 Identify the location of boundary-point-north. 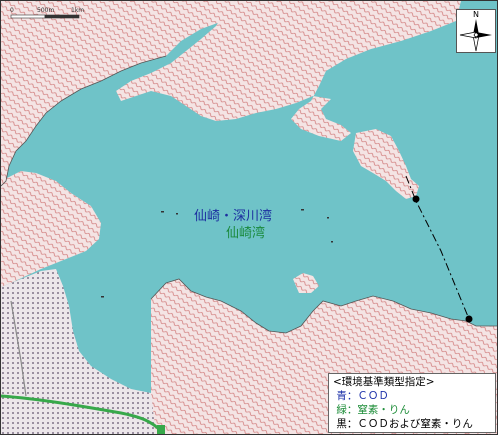
(416, 199).